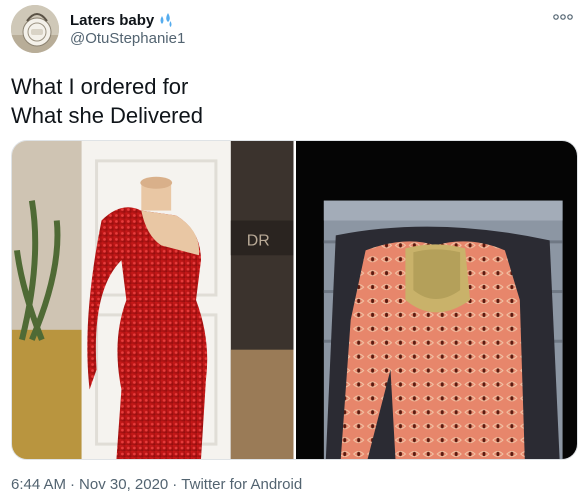 Image resolution: width=588 pixels, height=501 pixels. Describe the element at coordinates (112, 20) in the screenshot. I see `display-name: Laters baby` at that location.